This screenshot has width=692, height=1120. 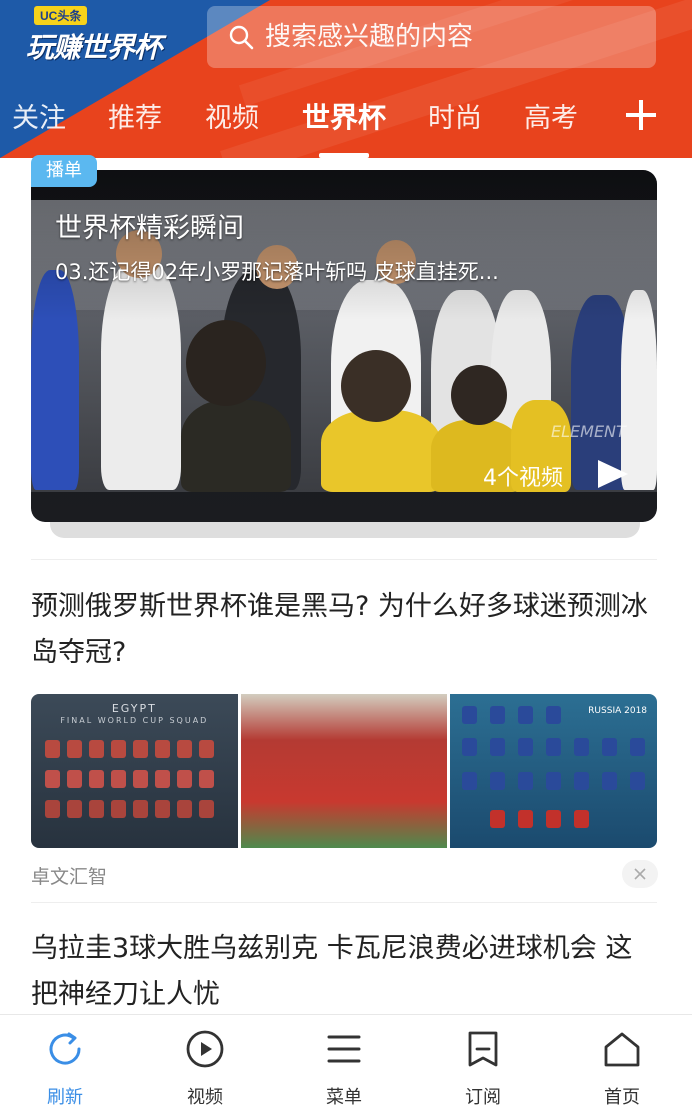 What do you see at coordinates (344, 630) in the screenshot?
I see `article-title: 预测俄罗斯世界杯谁是黑马? 为什么好多球迷预测冰岛夺冠?` at bounding box center [344, 630].